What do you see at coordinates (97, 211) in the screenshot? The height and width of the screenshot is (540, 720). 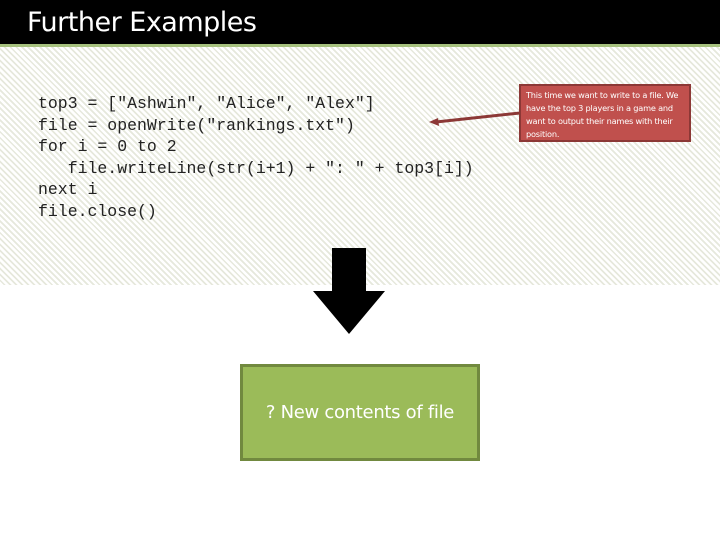 I see `code-line: file.close()` at bounding box center [97, 211].